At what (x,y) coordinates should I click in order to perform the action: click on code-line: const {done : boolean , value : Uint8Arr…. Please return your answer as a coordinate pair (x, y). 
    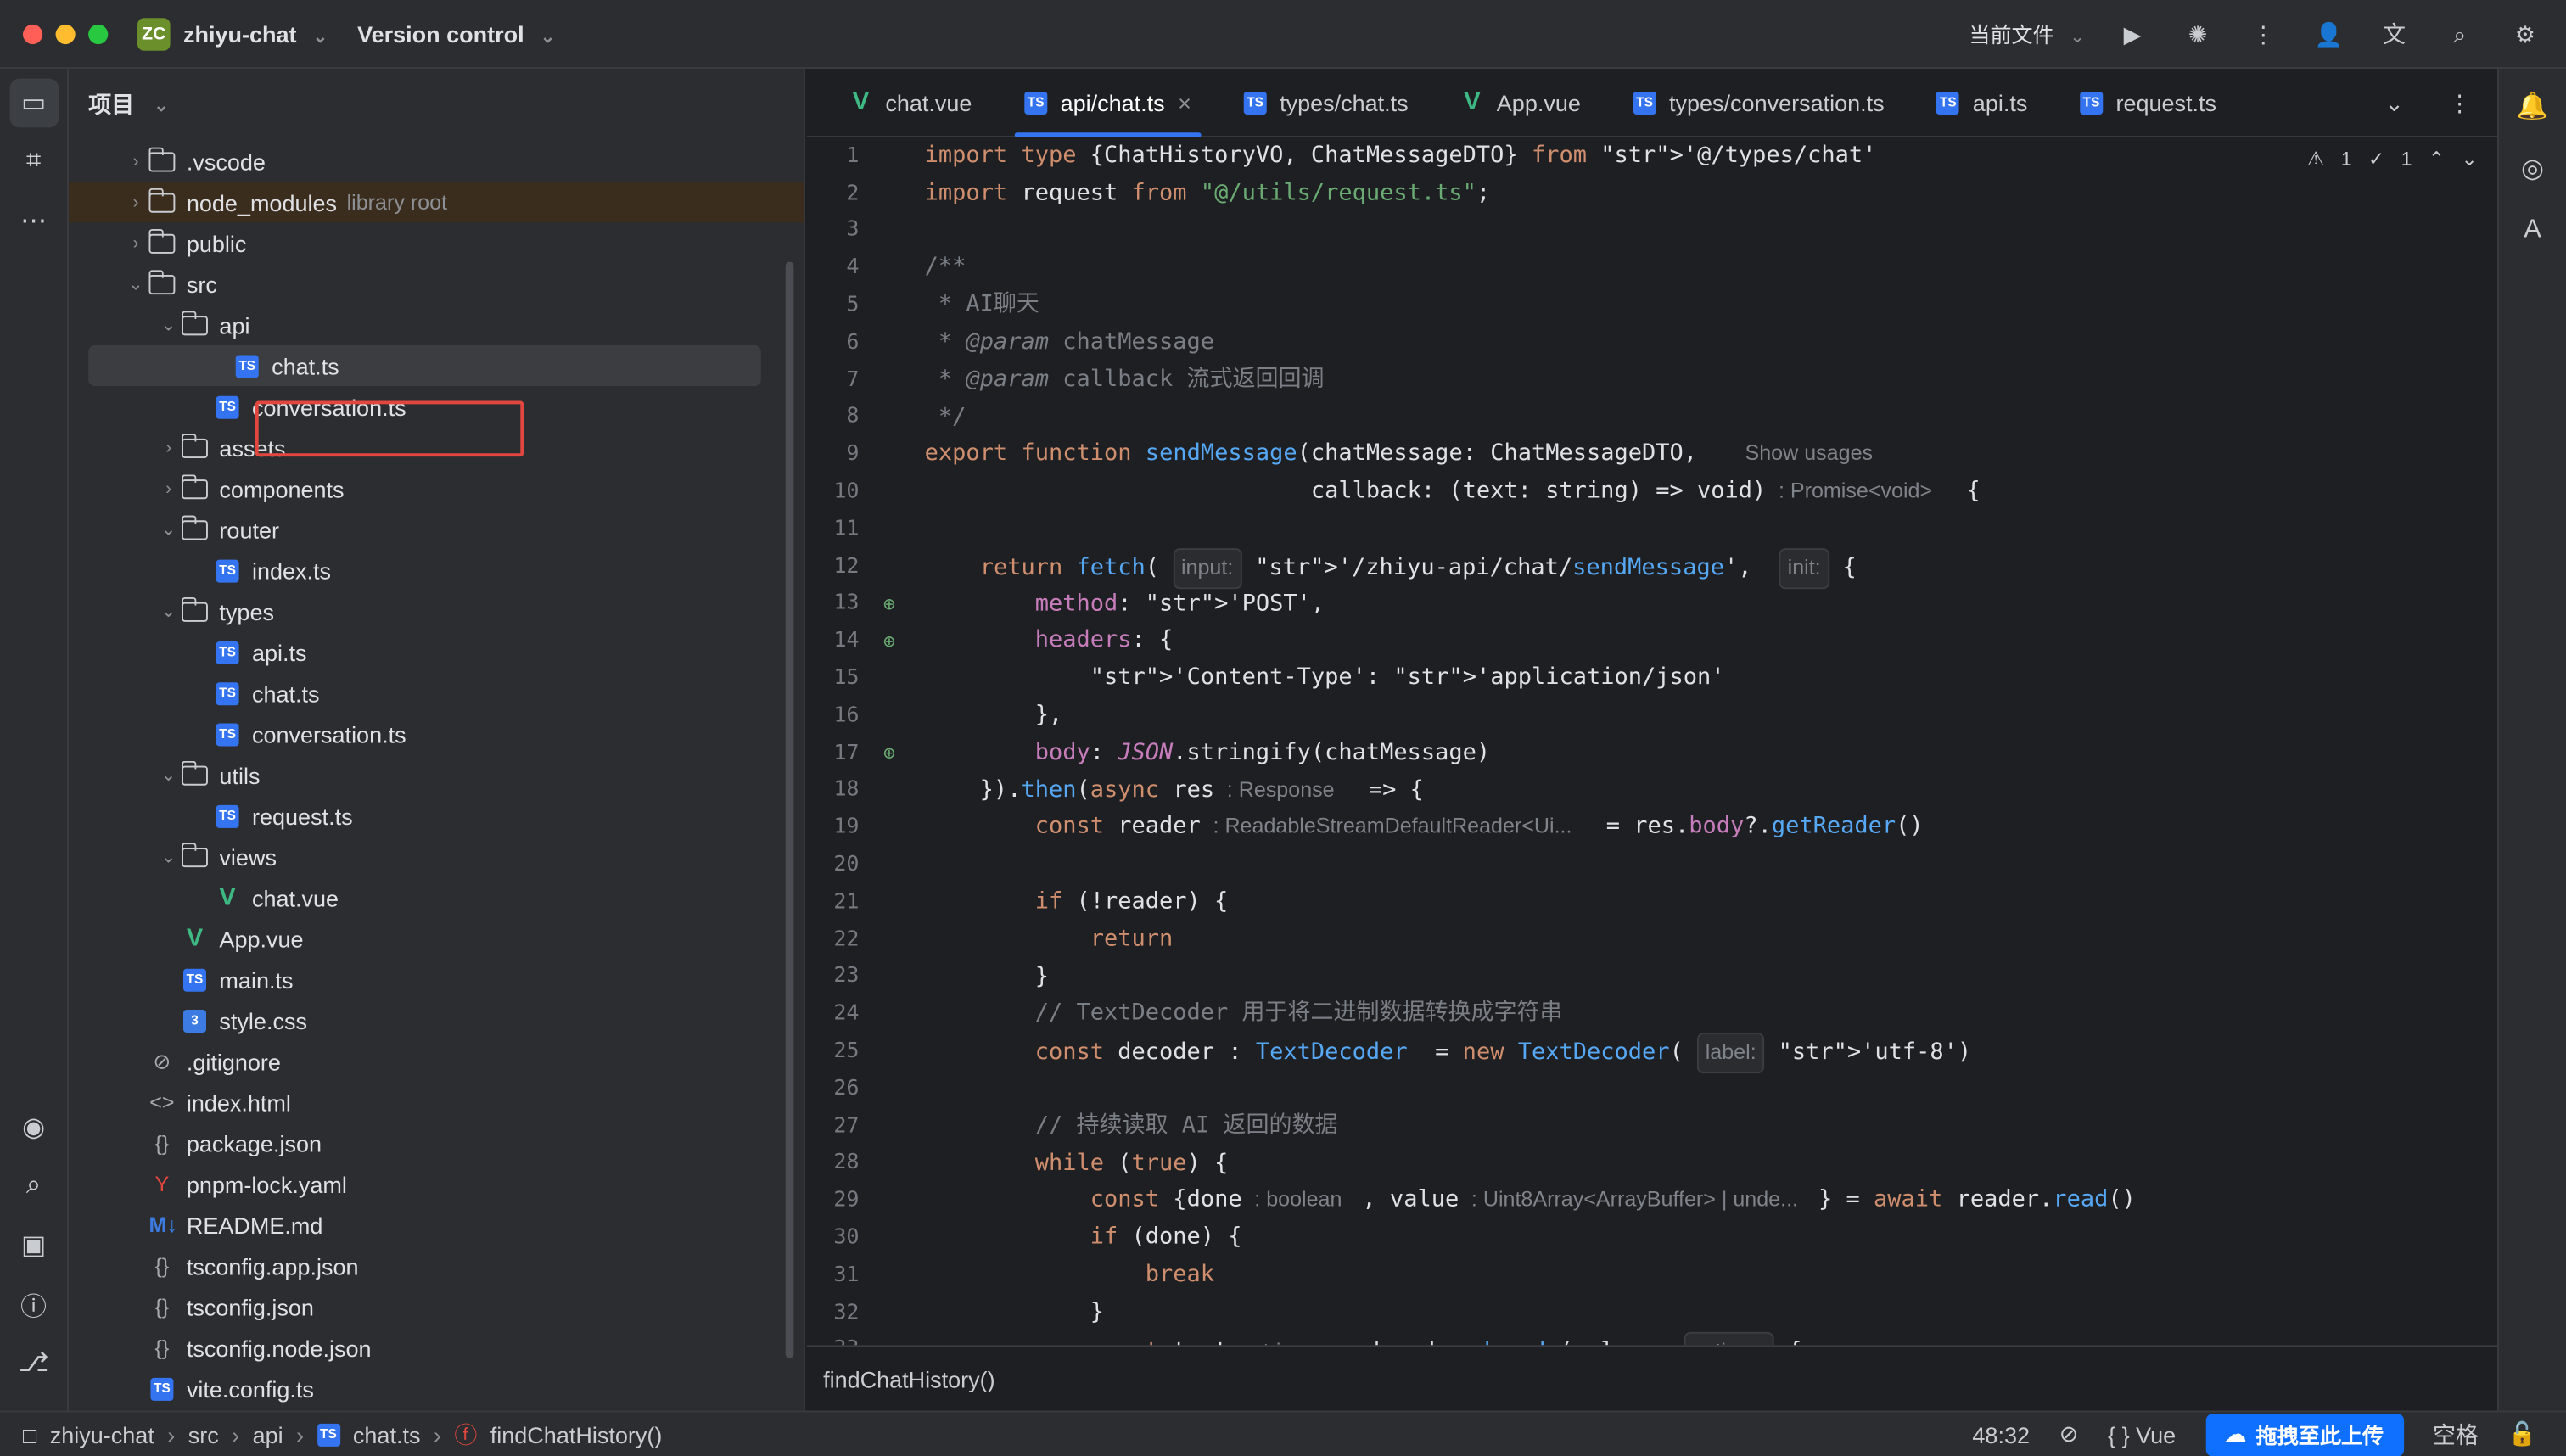
    Looking at the image, I should click on (1699, 1200).